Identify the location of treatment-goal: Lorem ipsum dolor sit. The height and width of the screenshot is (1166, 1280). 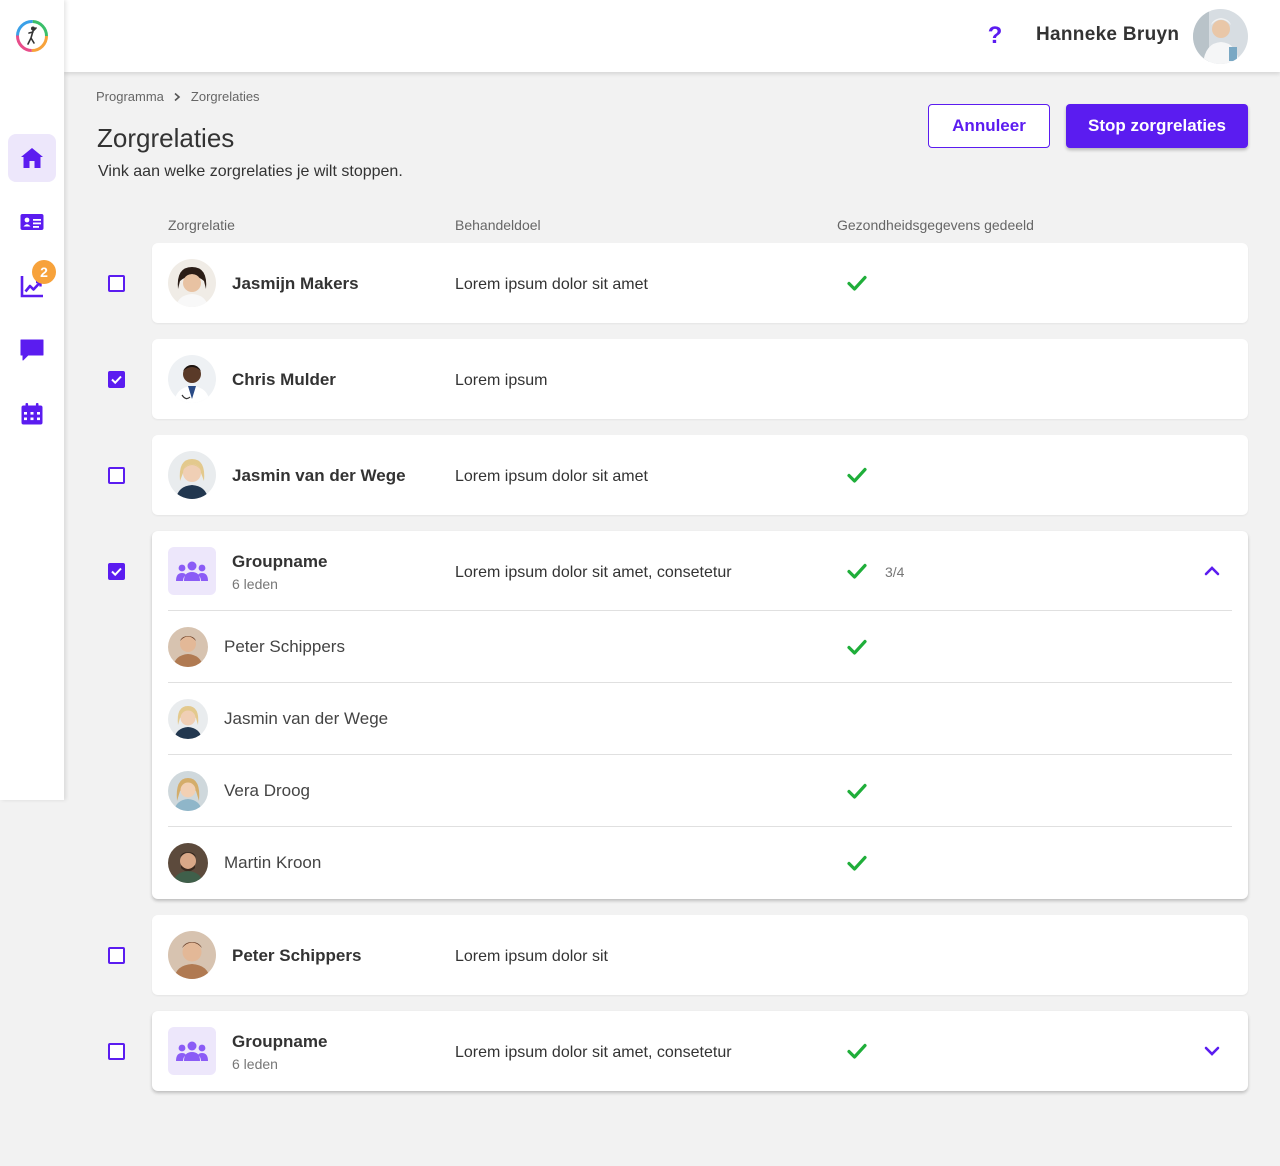
(531, 956).